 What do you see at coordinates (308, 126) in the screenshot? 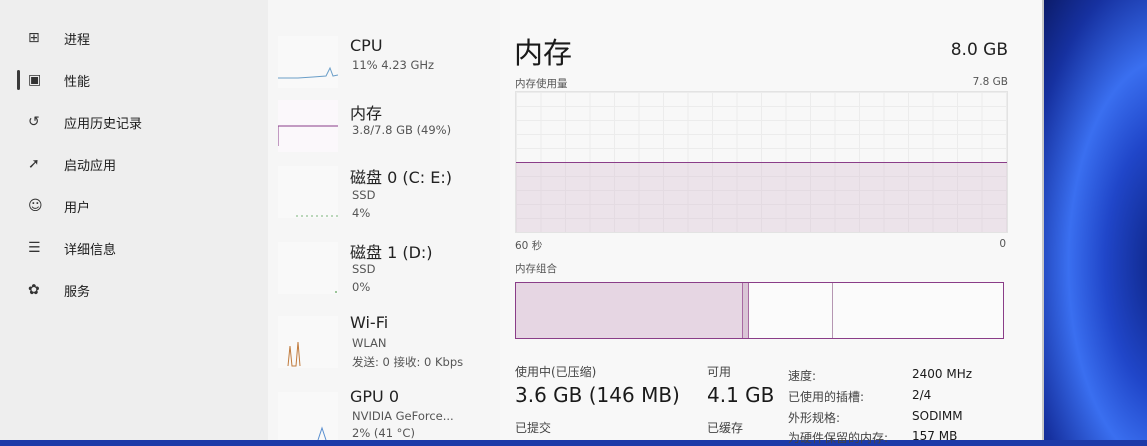
I see `memory-thumbnail-graph` at bounding box center [308, 126].